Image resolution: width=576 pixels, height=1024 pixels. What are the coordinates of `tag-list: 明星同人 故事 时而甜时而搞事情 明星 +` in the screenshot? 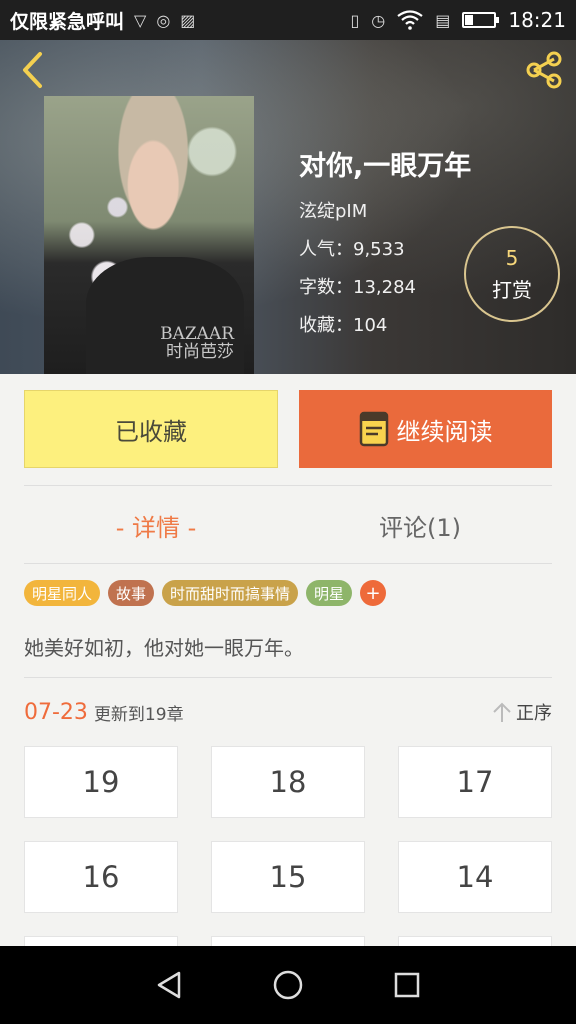 It's located at (205, 593).